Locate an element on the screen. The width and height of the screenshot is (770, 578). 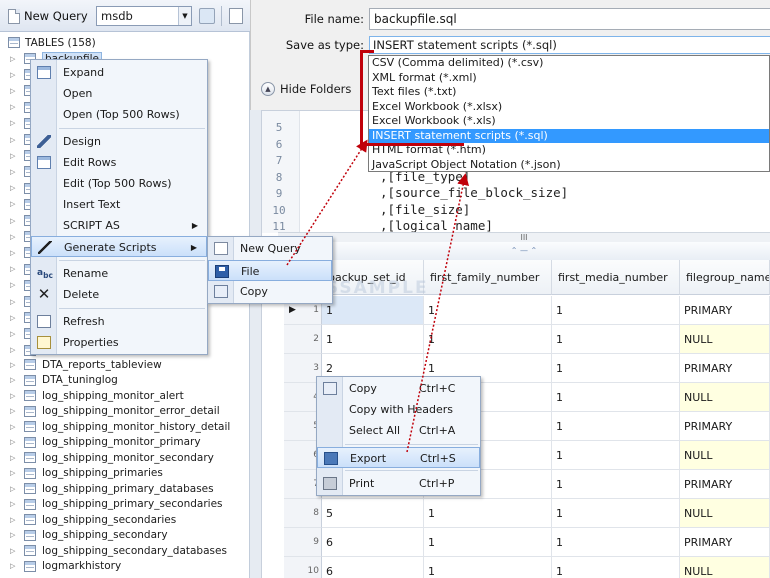
code-line: ,[file_size] is located at coordinates (425, 209).